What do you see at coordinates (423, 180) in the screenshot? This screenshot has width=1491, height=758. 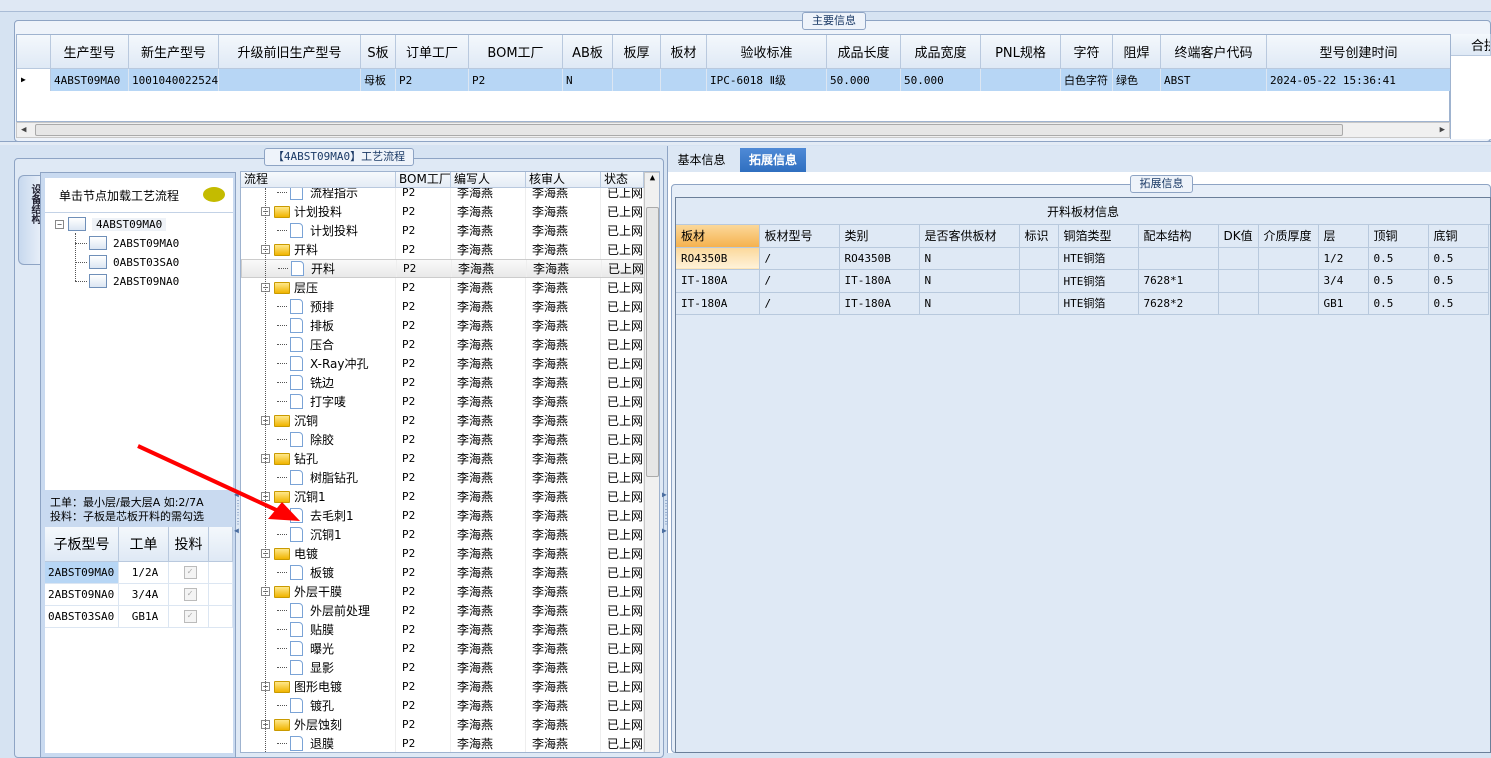 I see `column-header: BOM工厂` at bounding box center [423, 180].